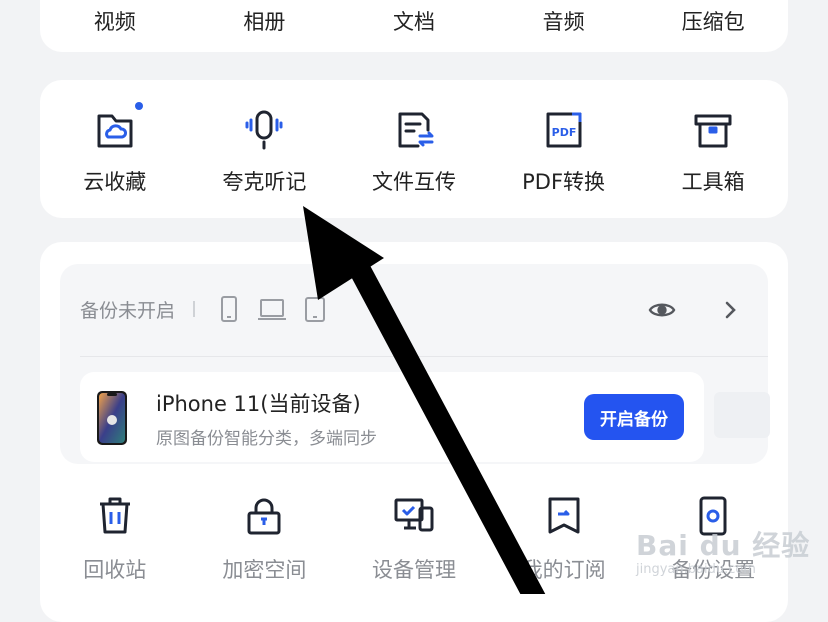 Image resolution: width=828 pixels, height=622 pixels. Describe the element at coordinates (564, 182) in the screenshot. I see `tool-label: PDF转换` at that location.